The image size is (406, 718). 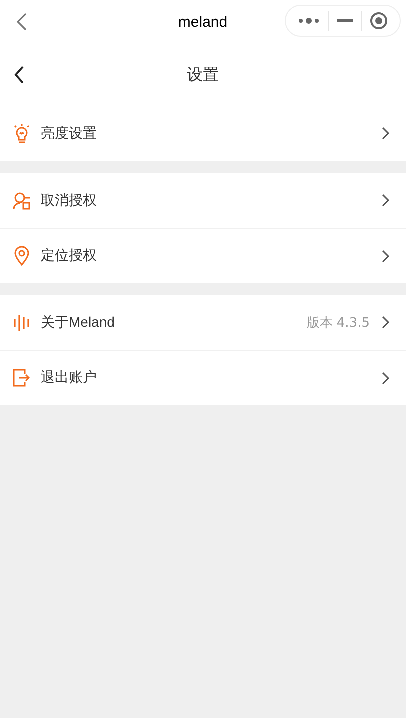 What do you see at coordinates (22, 323) in the screenshot?
I see `sound-bars-icon` at bounding box center [22, 323].